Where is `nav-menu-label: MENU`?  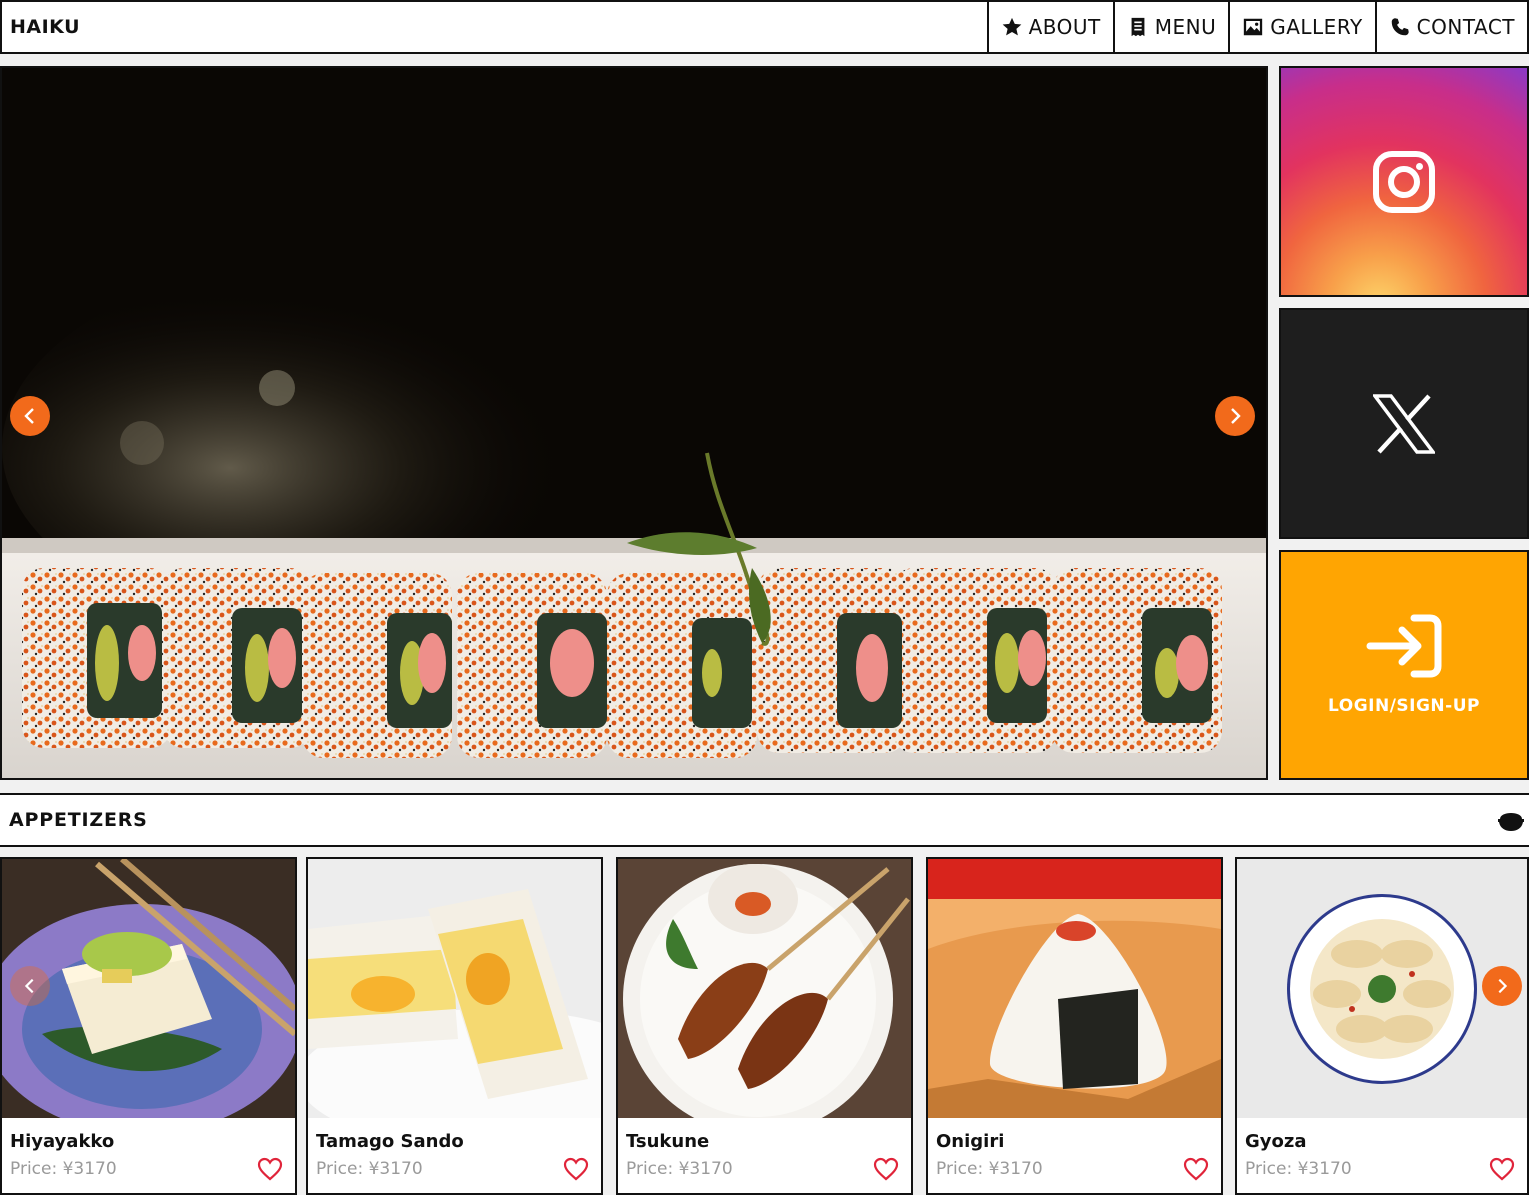 nav-menu-label: MENU is located at coordinates (1185, 27).